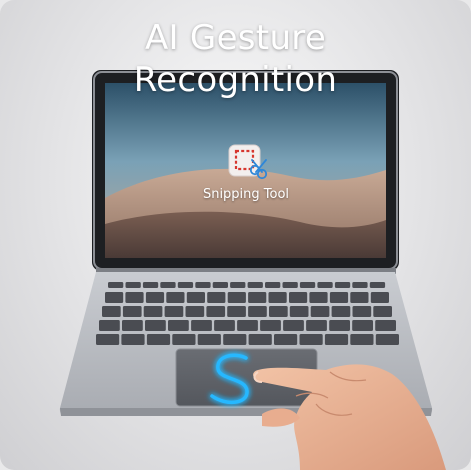  I want to click on headline-line-2: Recognition, so click(235, 80).